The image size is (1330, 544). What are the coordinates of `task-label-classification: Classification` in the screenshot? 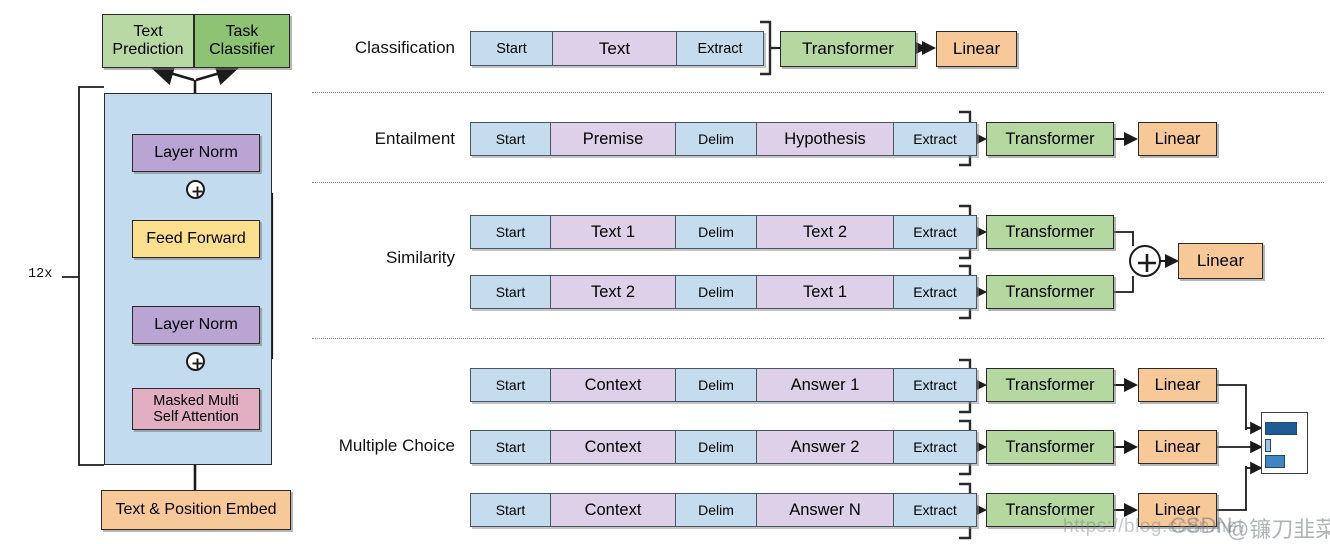 It's located at (404, 47).